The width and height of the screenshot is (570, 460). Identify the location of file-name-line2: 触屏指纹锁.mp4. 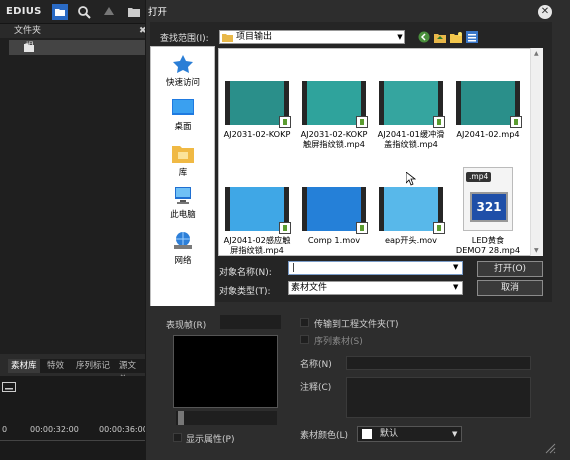
(334, 144).